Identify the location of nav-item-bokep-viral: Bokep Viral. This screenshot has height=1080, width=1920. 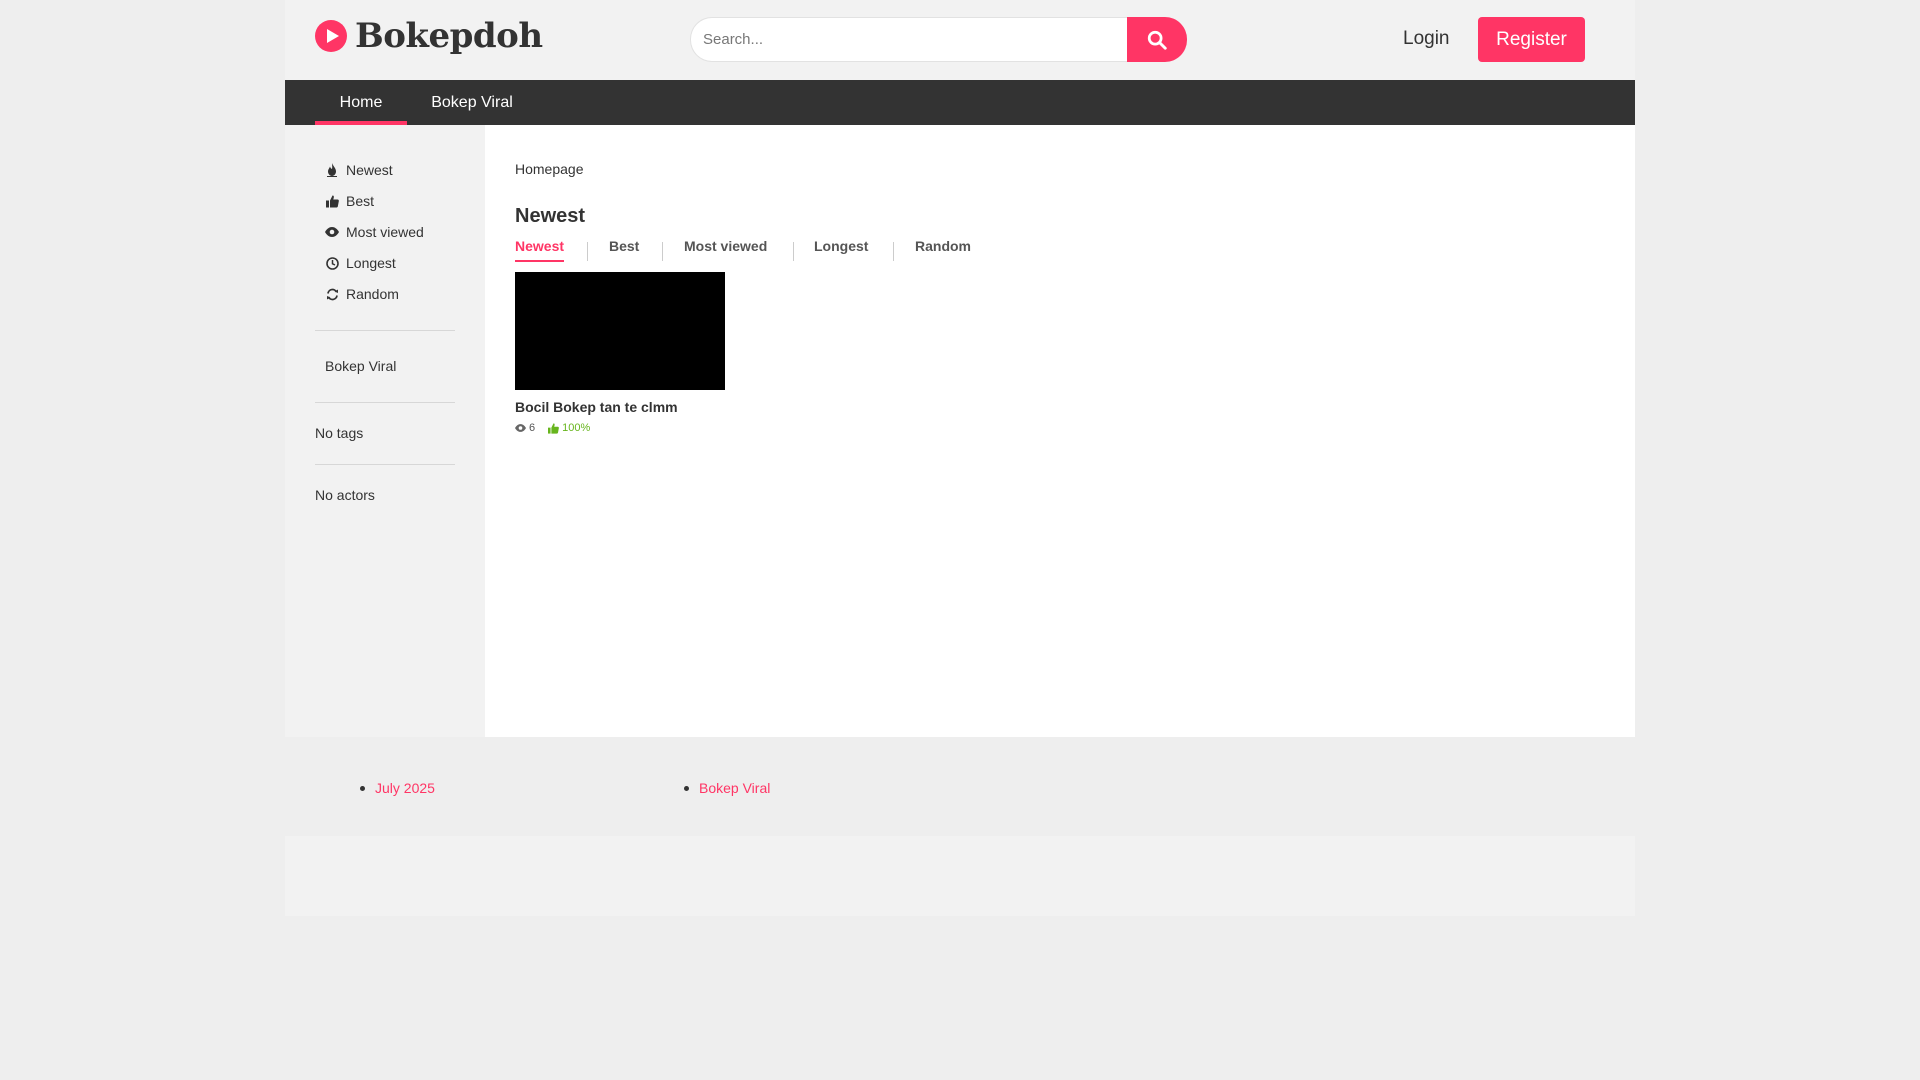
(472, 102).